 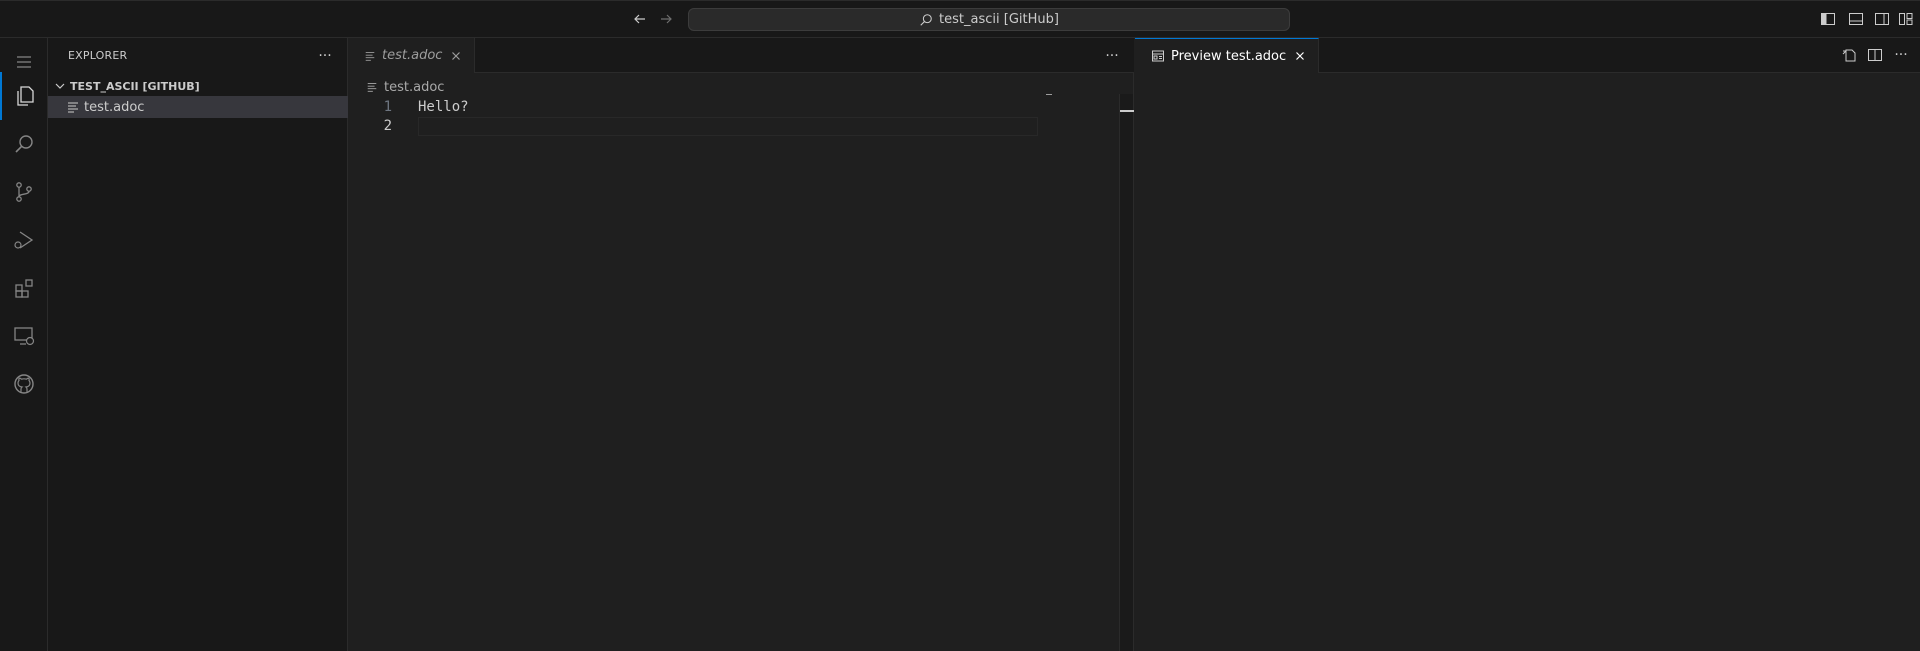 I want to click on preview-more-actions-button: ···, so click(x=1901, y=55).